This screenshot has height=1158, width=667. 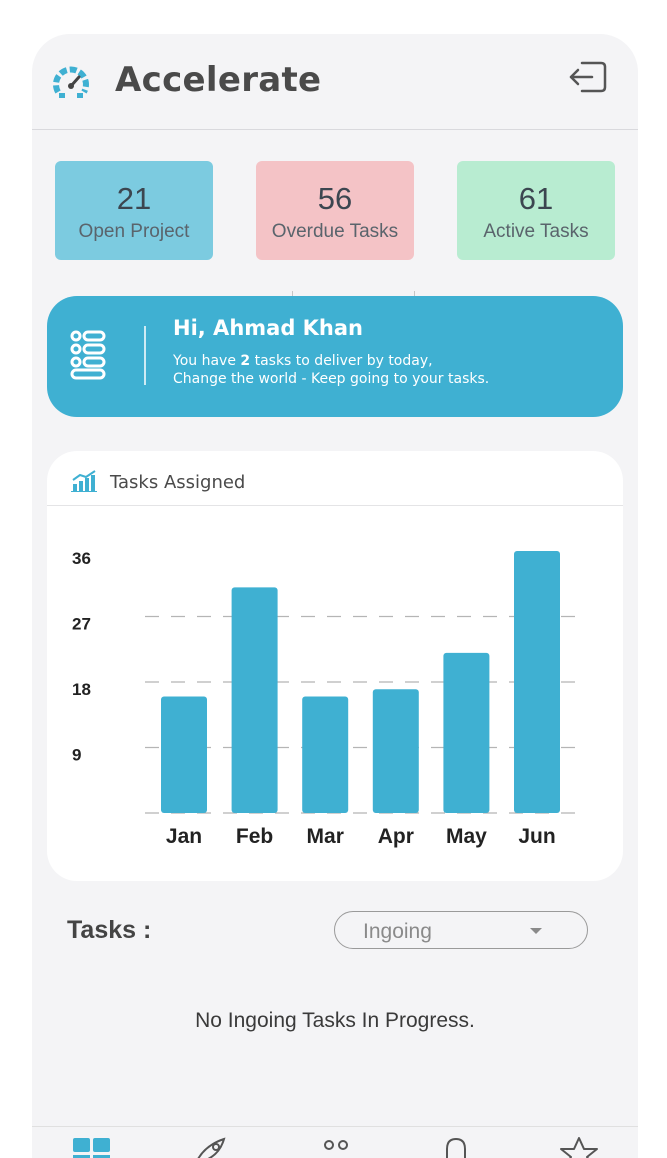 What do you see at coordinates (341, 361) in the screenshot?
I see `greeting-text: tasks to deliver by today,` at bounding box center [341, 361].